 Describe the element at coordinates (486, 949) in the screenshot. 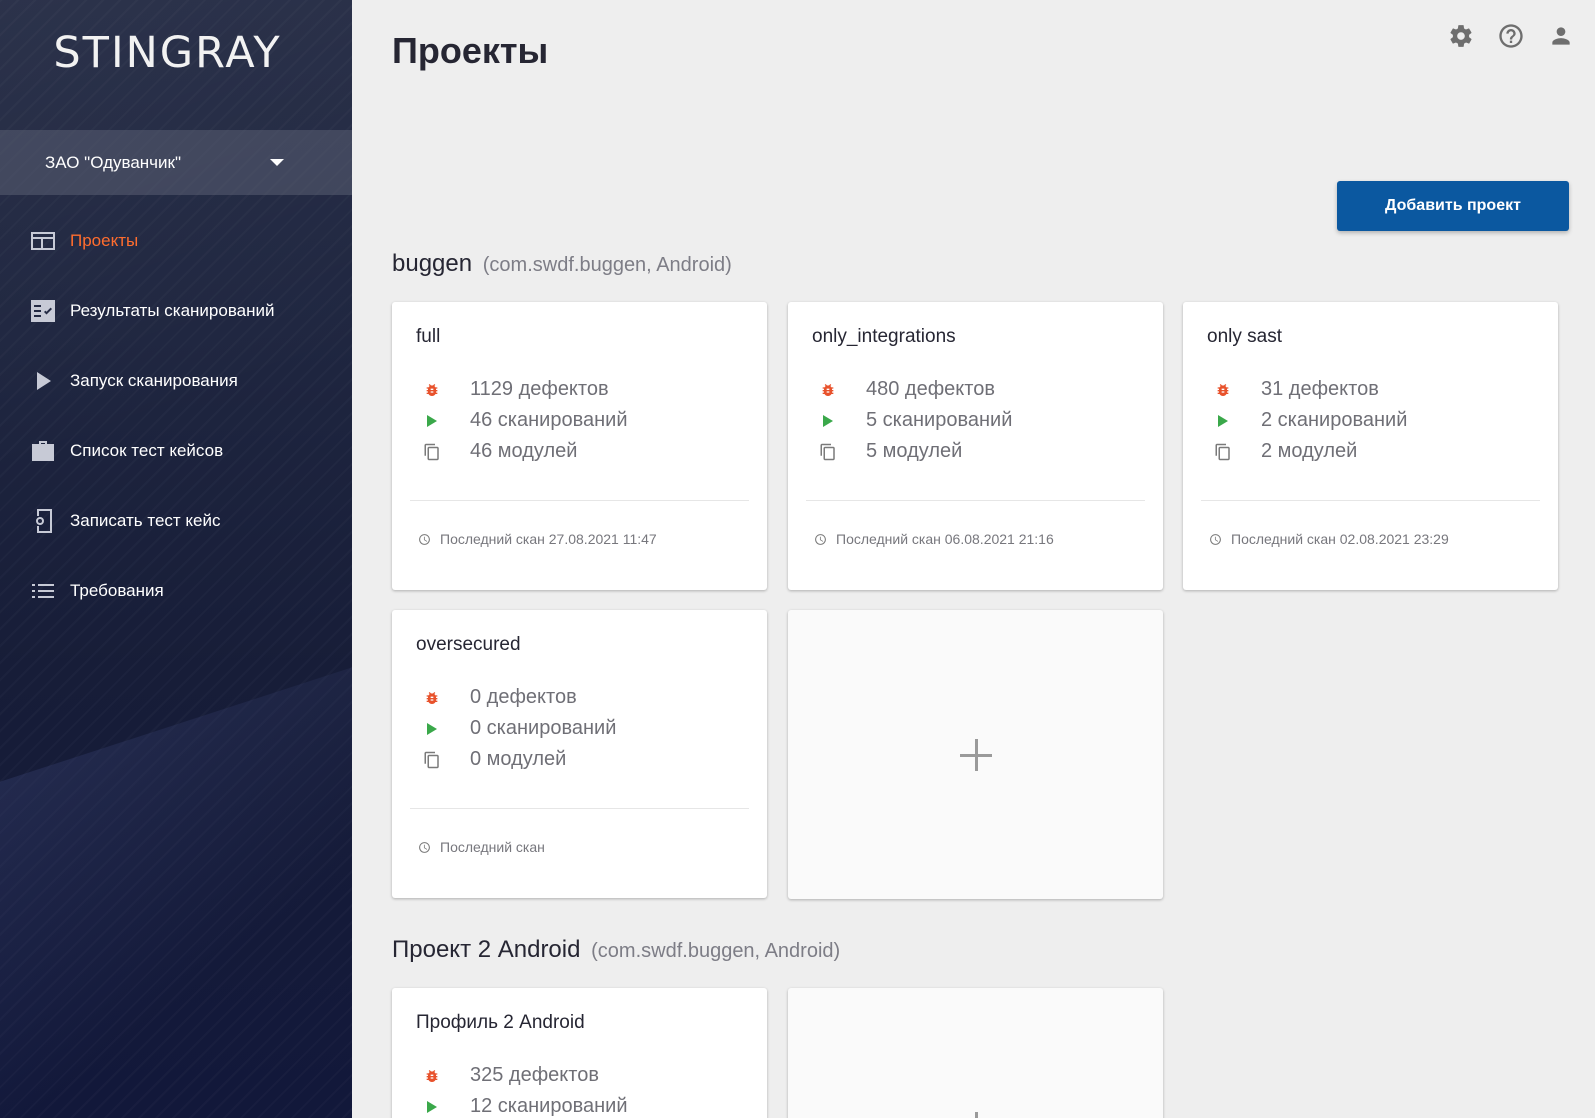

I see `project-name: Проект 2 Android` at that location.